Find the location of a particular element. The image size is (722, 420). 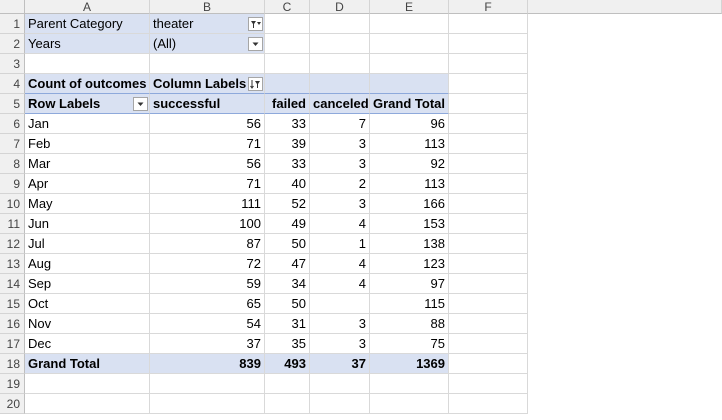

pivot-value-failed: 40 is located at coordinates (287, 184).